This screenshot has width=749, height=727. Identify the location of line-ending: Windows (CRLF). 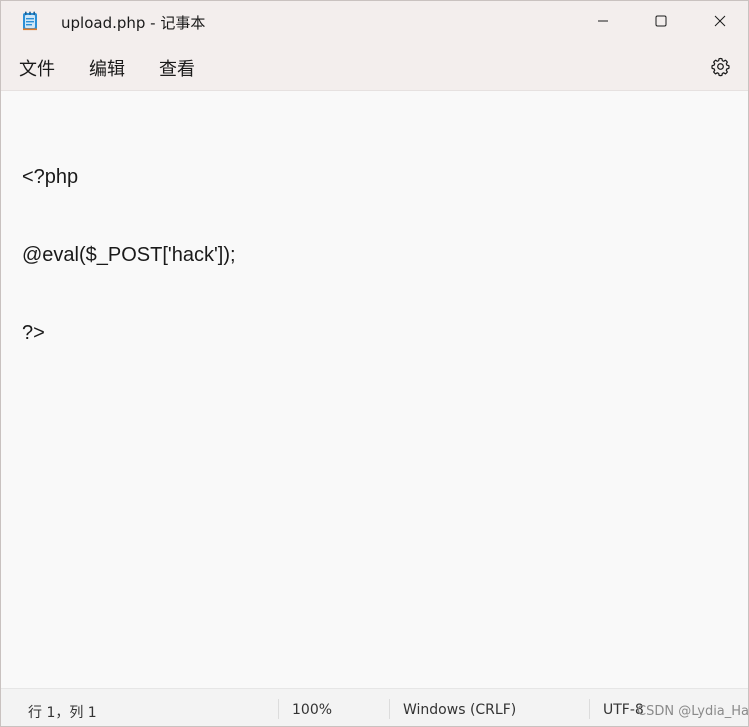
(460, 710).